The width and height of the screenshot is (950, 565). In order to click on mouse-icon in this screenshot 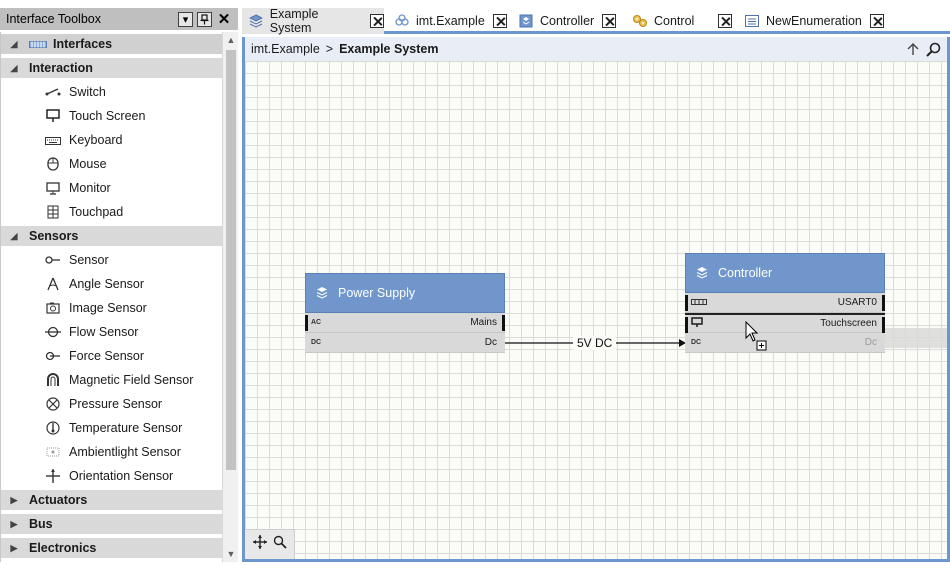, I will do `click(53, 164)`.